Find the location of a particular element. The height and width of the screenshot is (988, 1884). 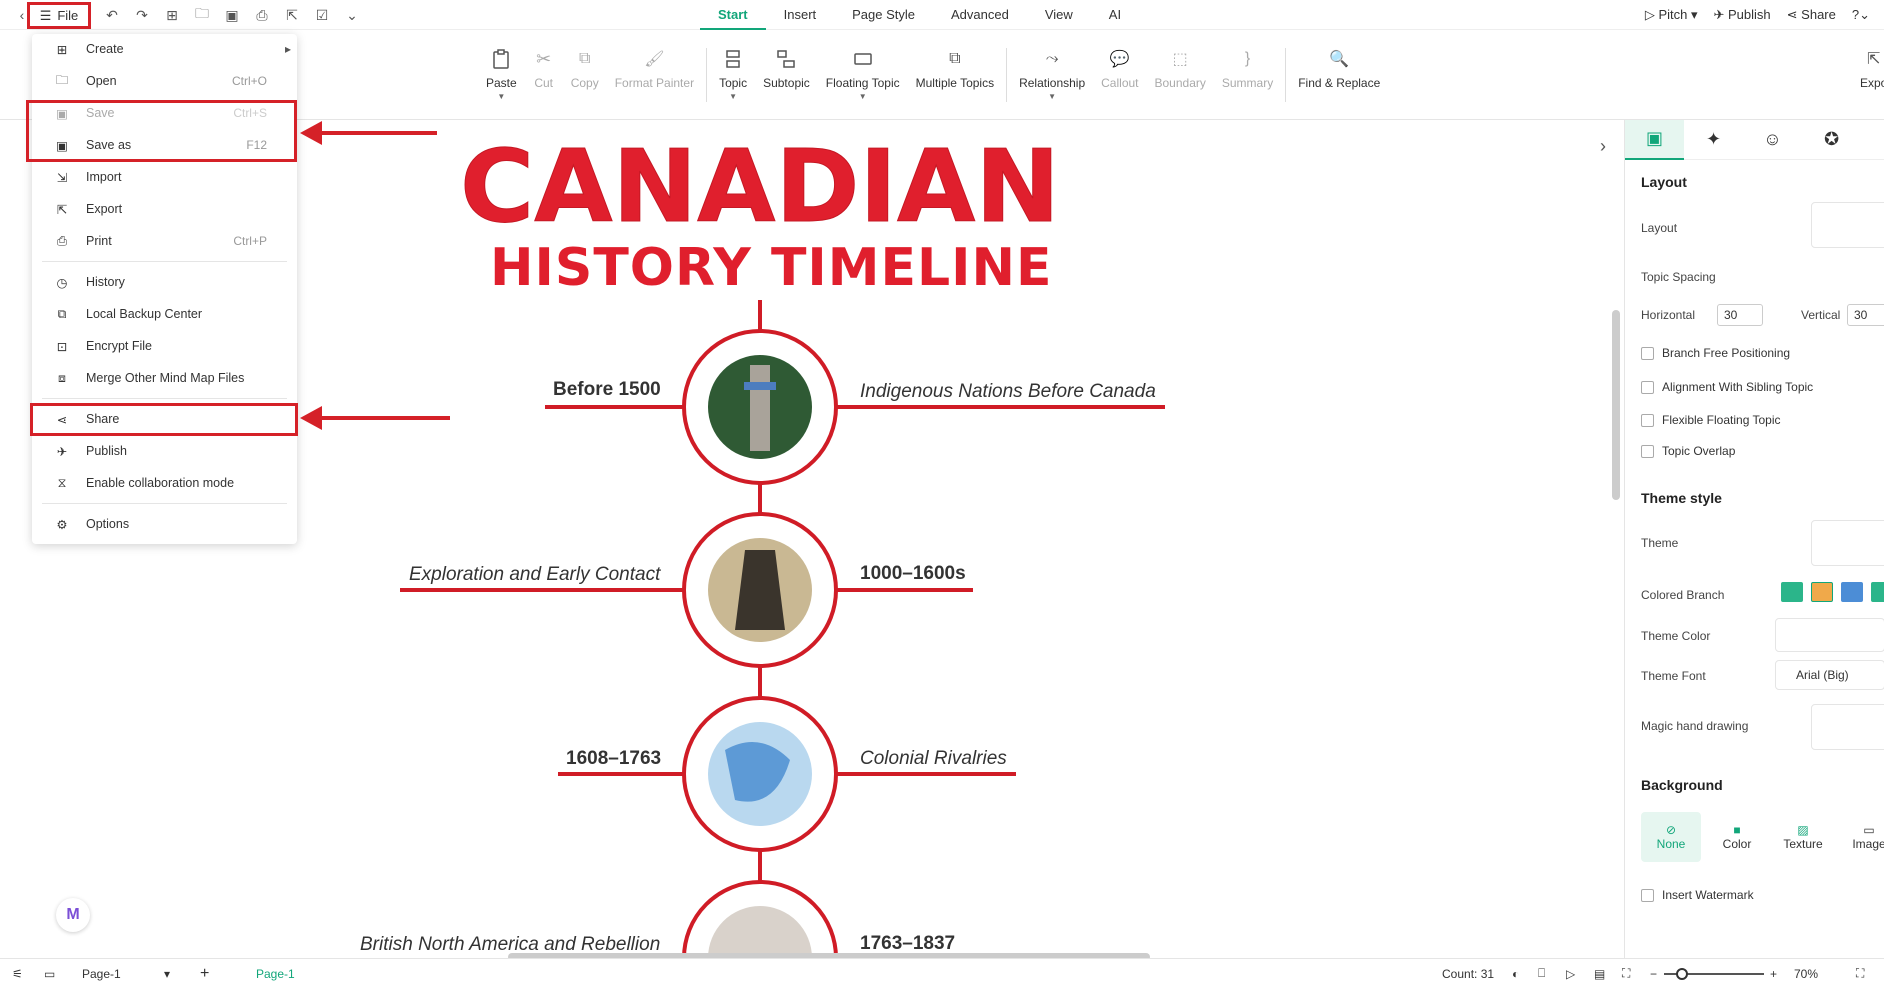

undo-icon: ↶ is located at coordinates (112, 15).